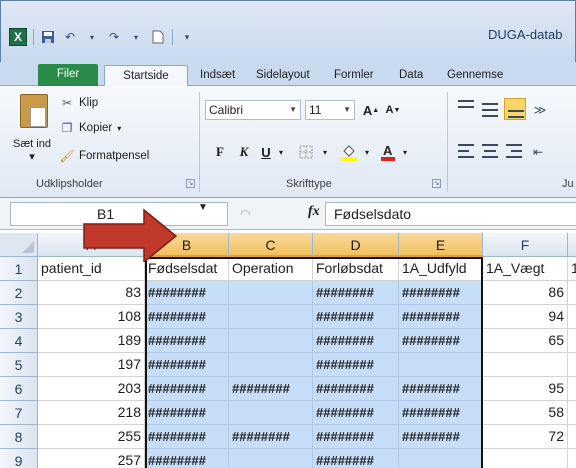 The height and width of the screenshot is (468, 576). I want to click on column-header-e: E, so click(441, 245).